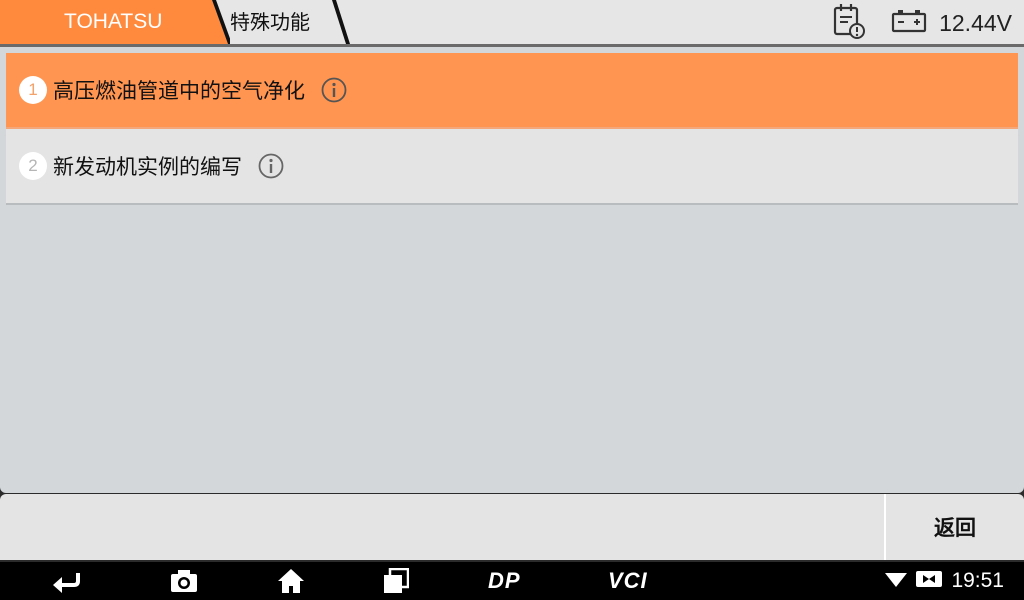 The width and height of the screenshot is (1024, 600). What do you see at coordinates (512, 527) in the screenshot?
I see `action-bar: 返回` at bounding box center [512, 527].